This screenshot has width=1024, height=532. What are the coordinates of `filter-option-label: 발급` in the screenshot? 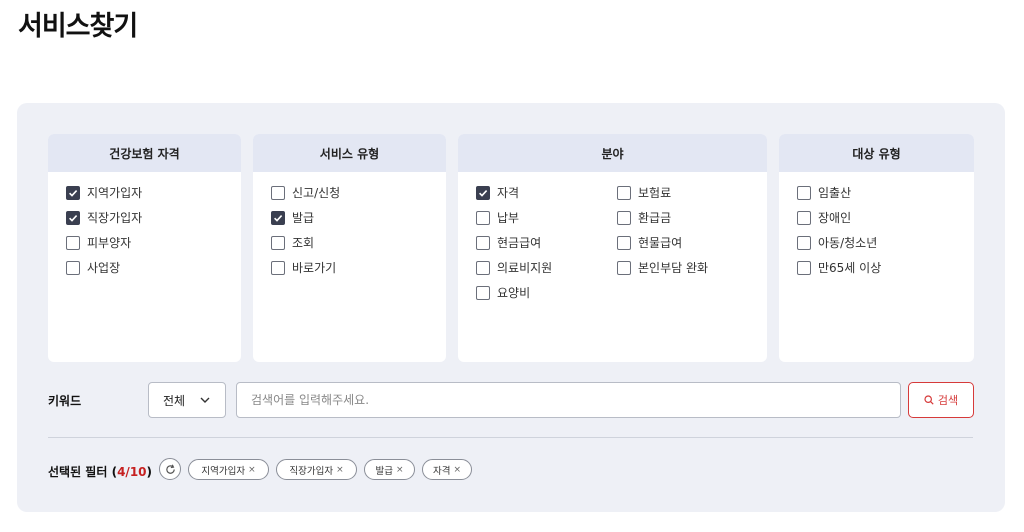 It's located at (303, 218).